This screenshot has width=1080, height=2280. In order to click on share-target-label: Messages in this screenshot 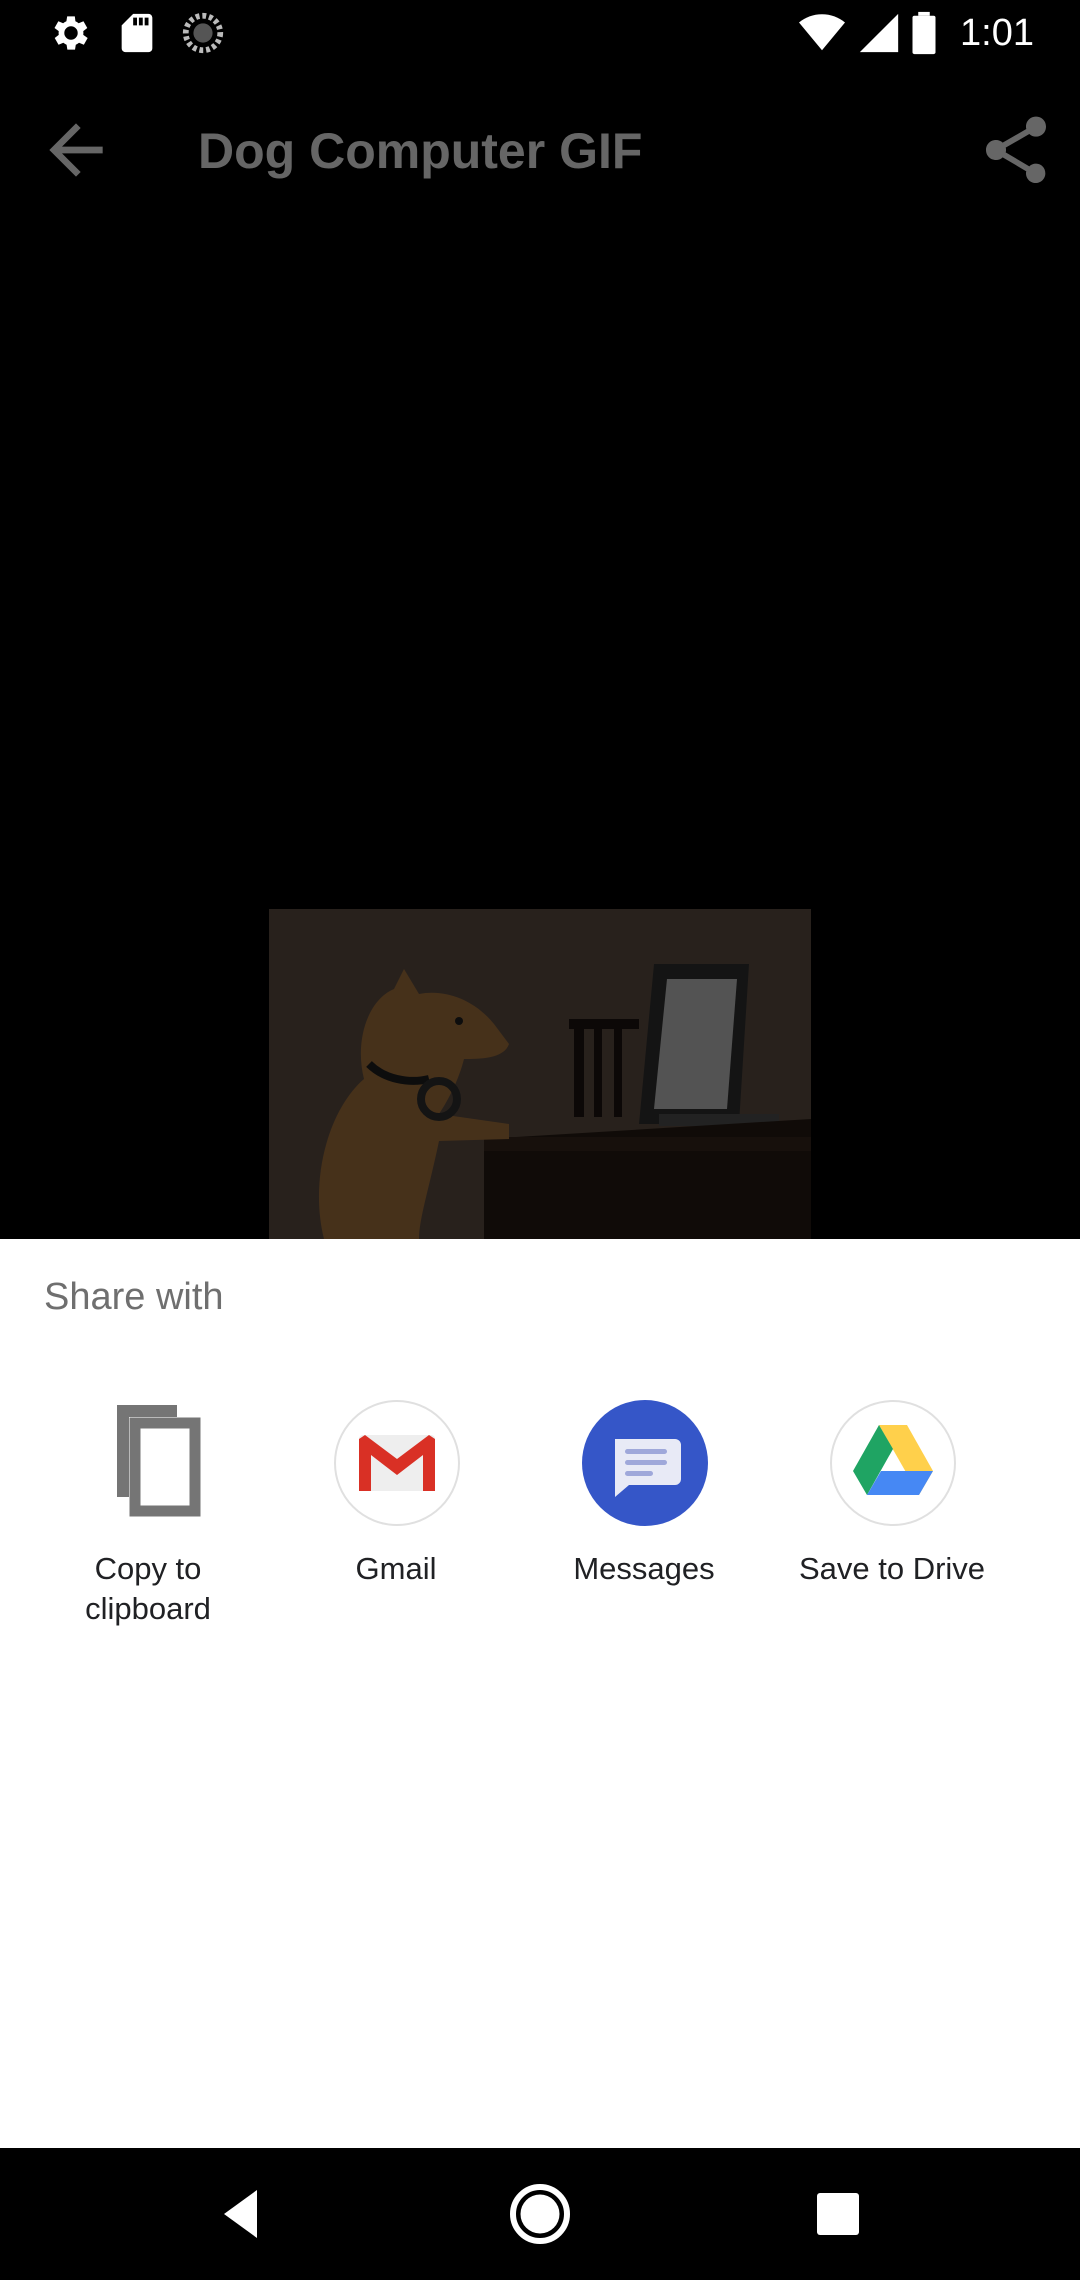, I will do `click(644, 1568)`.